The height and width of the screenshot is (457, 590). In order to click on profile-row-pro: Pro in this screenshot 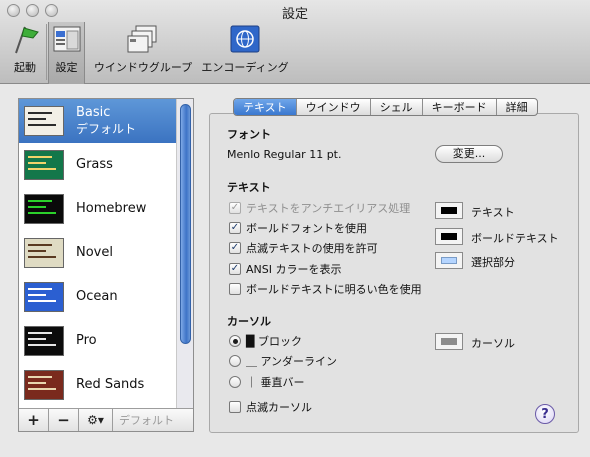, I will do `click(98, 341)`.